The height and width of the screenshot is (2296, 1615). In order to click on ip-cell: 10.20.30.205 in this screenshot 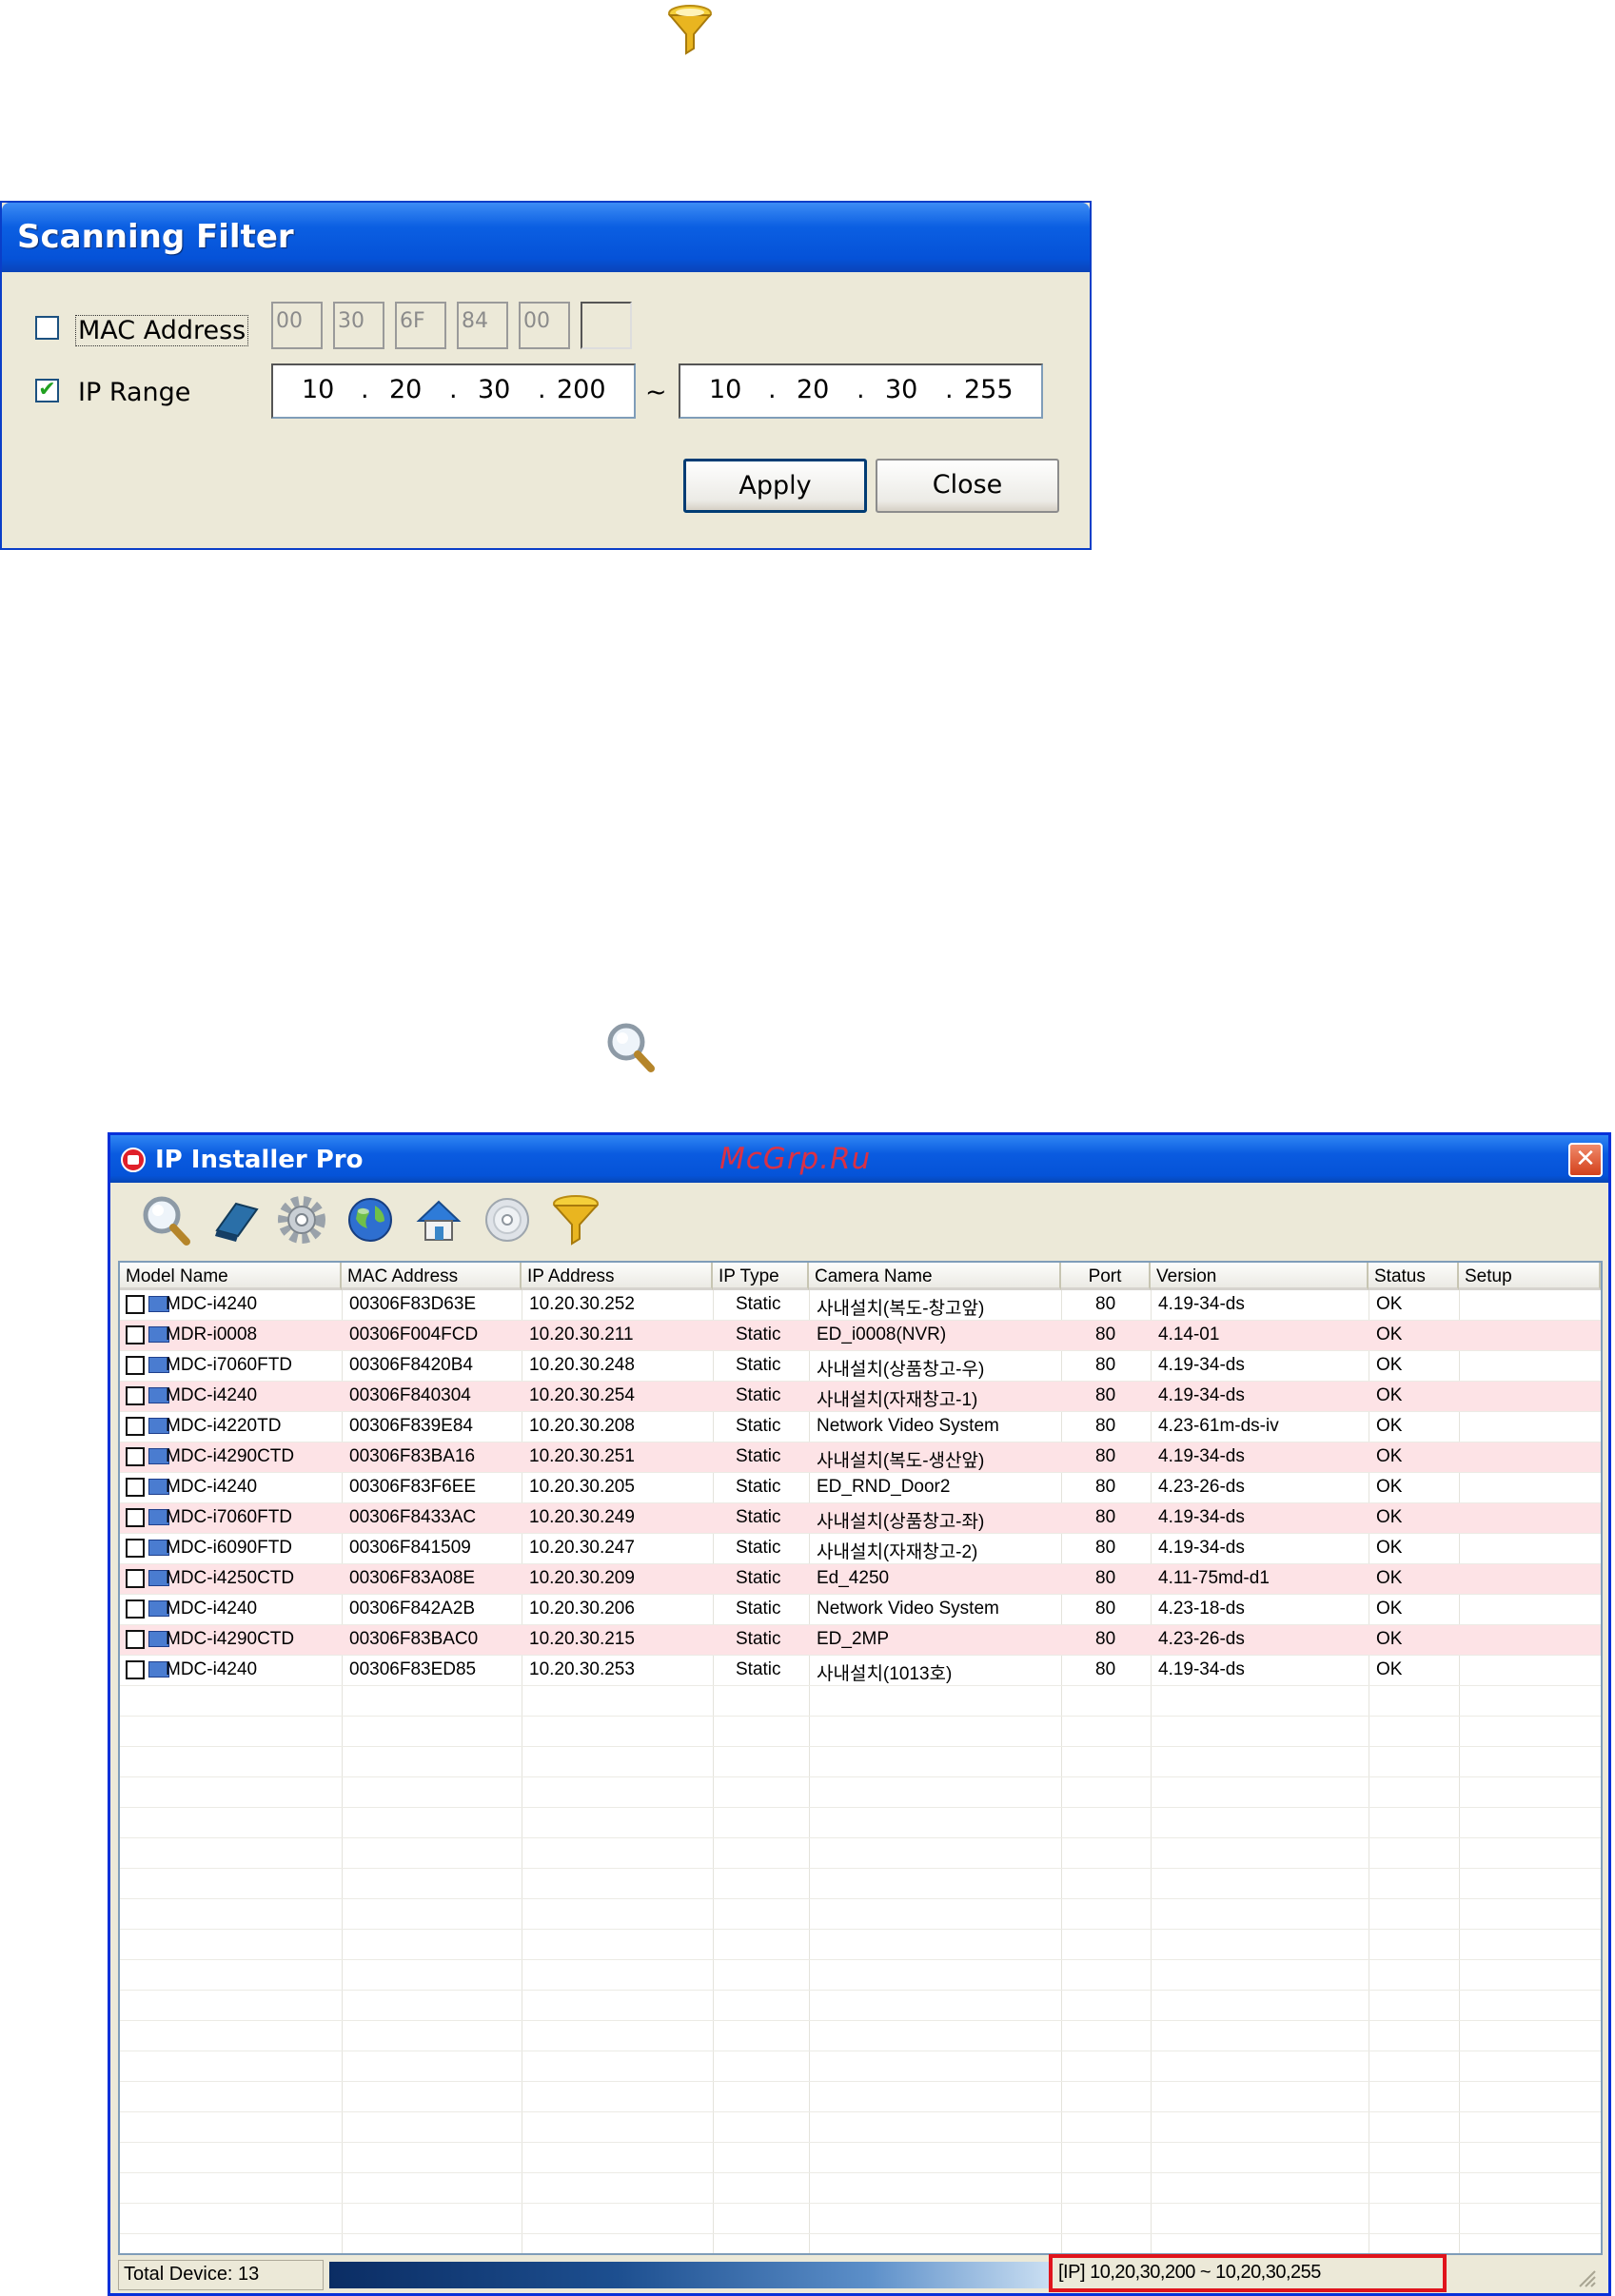, I will do `click(582, 1487)`.